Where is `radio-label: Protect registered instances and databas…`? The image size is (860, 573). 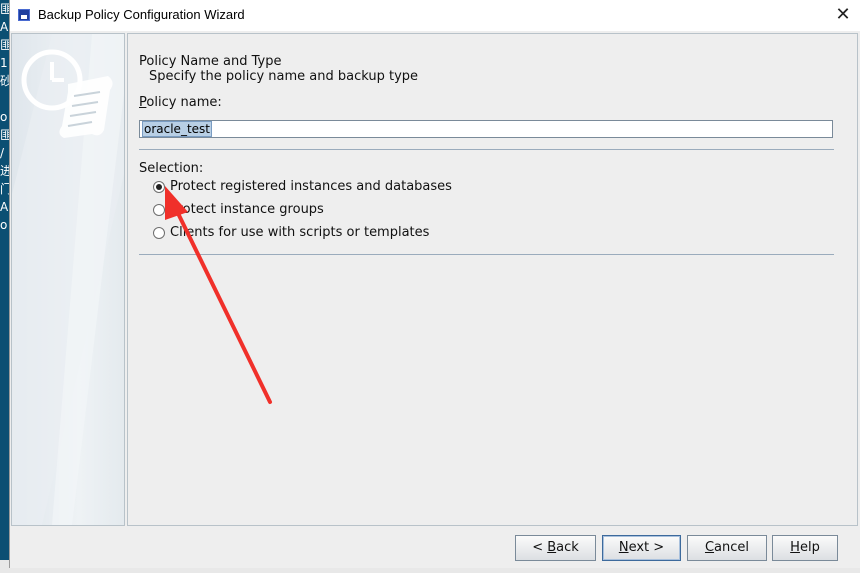 radio-label: Protect registered instances and databas… is located at coordinates (311, 186).